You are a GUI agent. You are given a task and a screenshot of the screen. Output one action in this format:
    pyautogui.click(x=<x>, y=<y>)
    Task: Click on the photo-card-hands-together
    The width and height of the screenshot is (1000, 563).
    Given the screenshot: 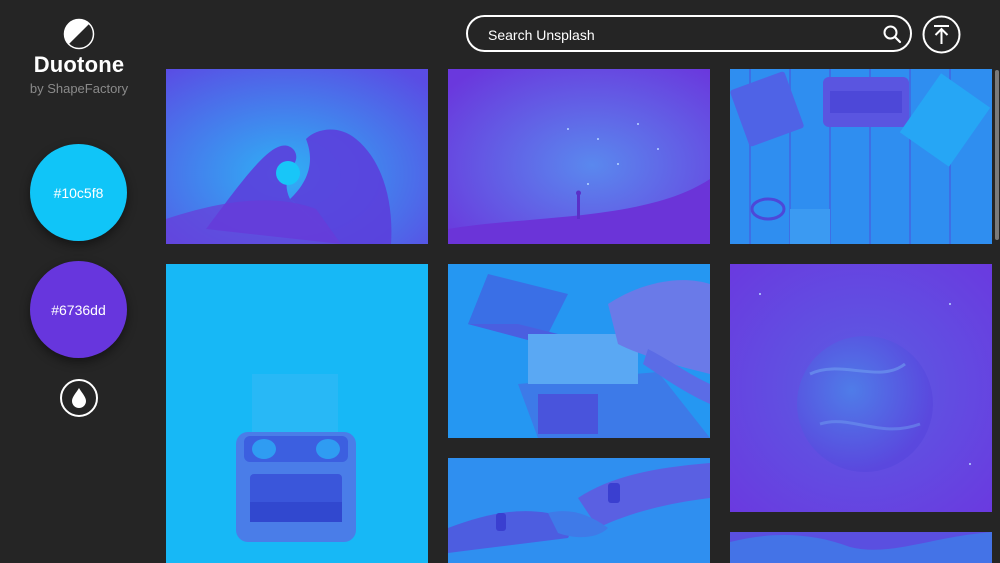 What is the action you would take?
    pyautogui.click(x=579, y=510)
    